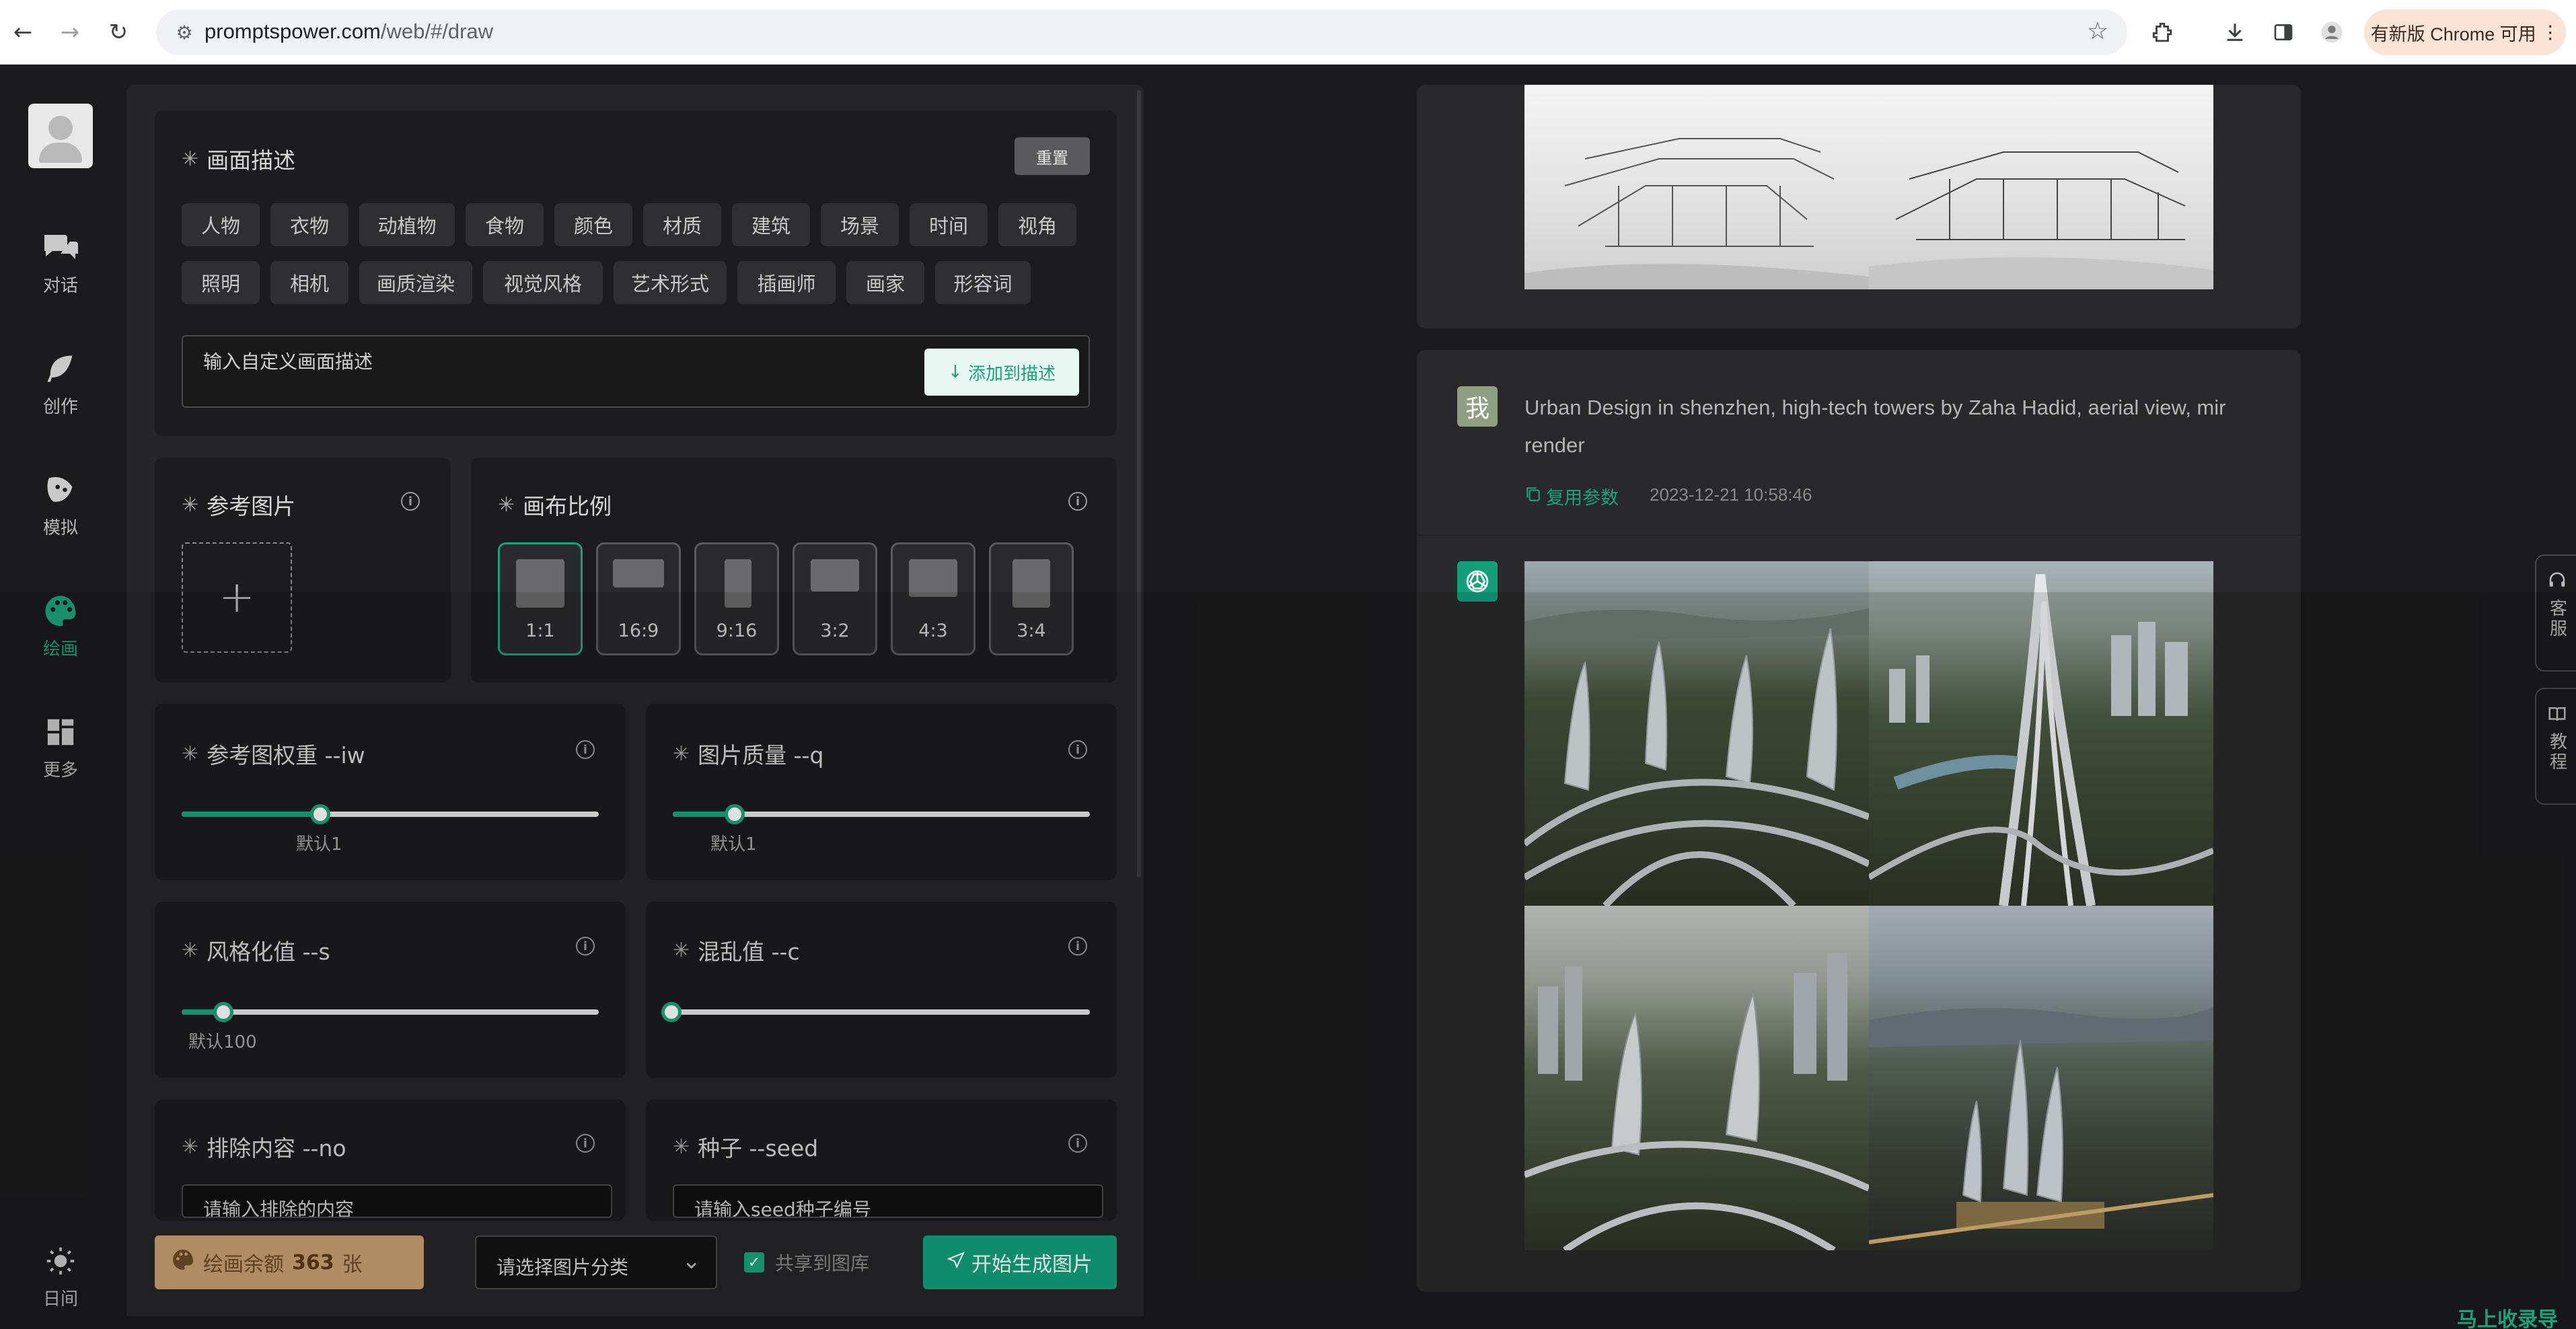  I want to click on extensions-icon, so click(2162, 32).